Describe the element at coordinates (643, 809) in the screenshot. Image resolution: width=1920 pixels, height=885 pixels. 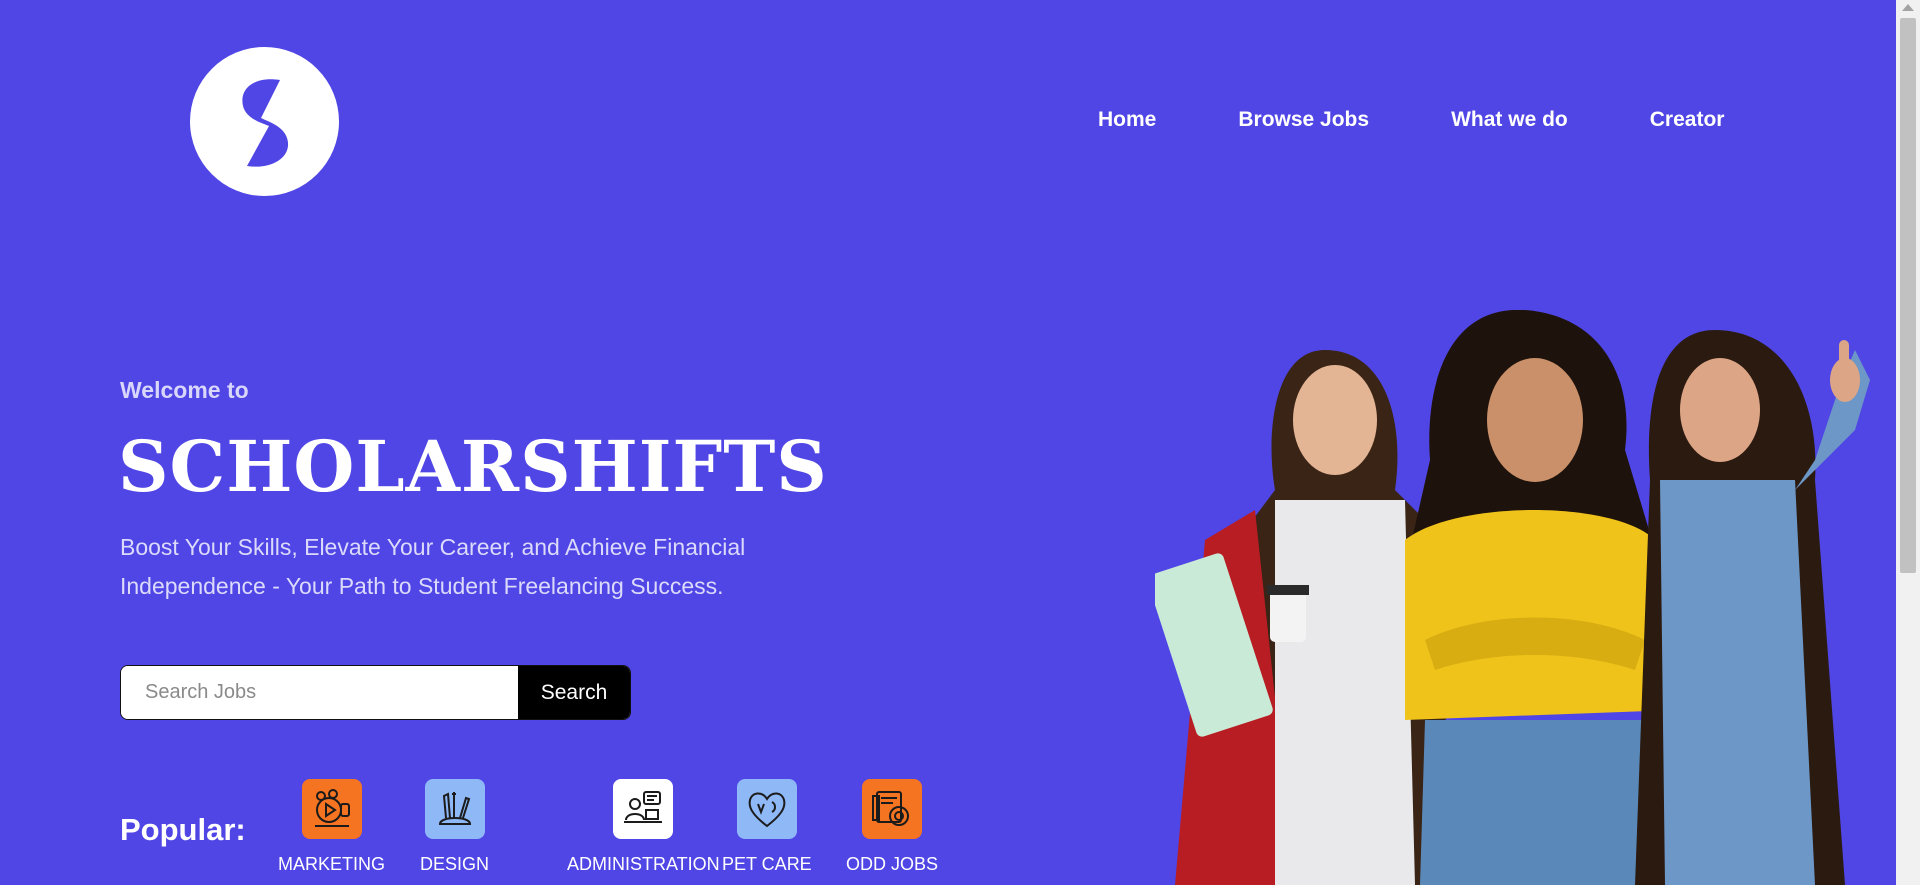
I see `administration-desk-icon` at that location.